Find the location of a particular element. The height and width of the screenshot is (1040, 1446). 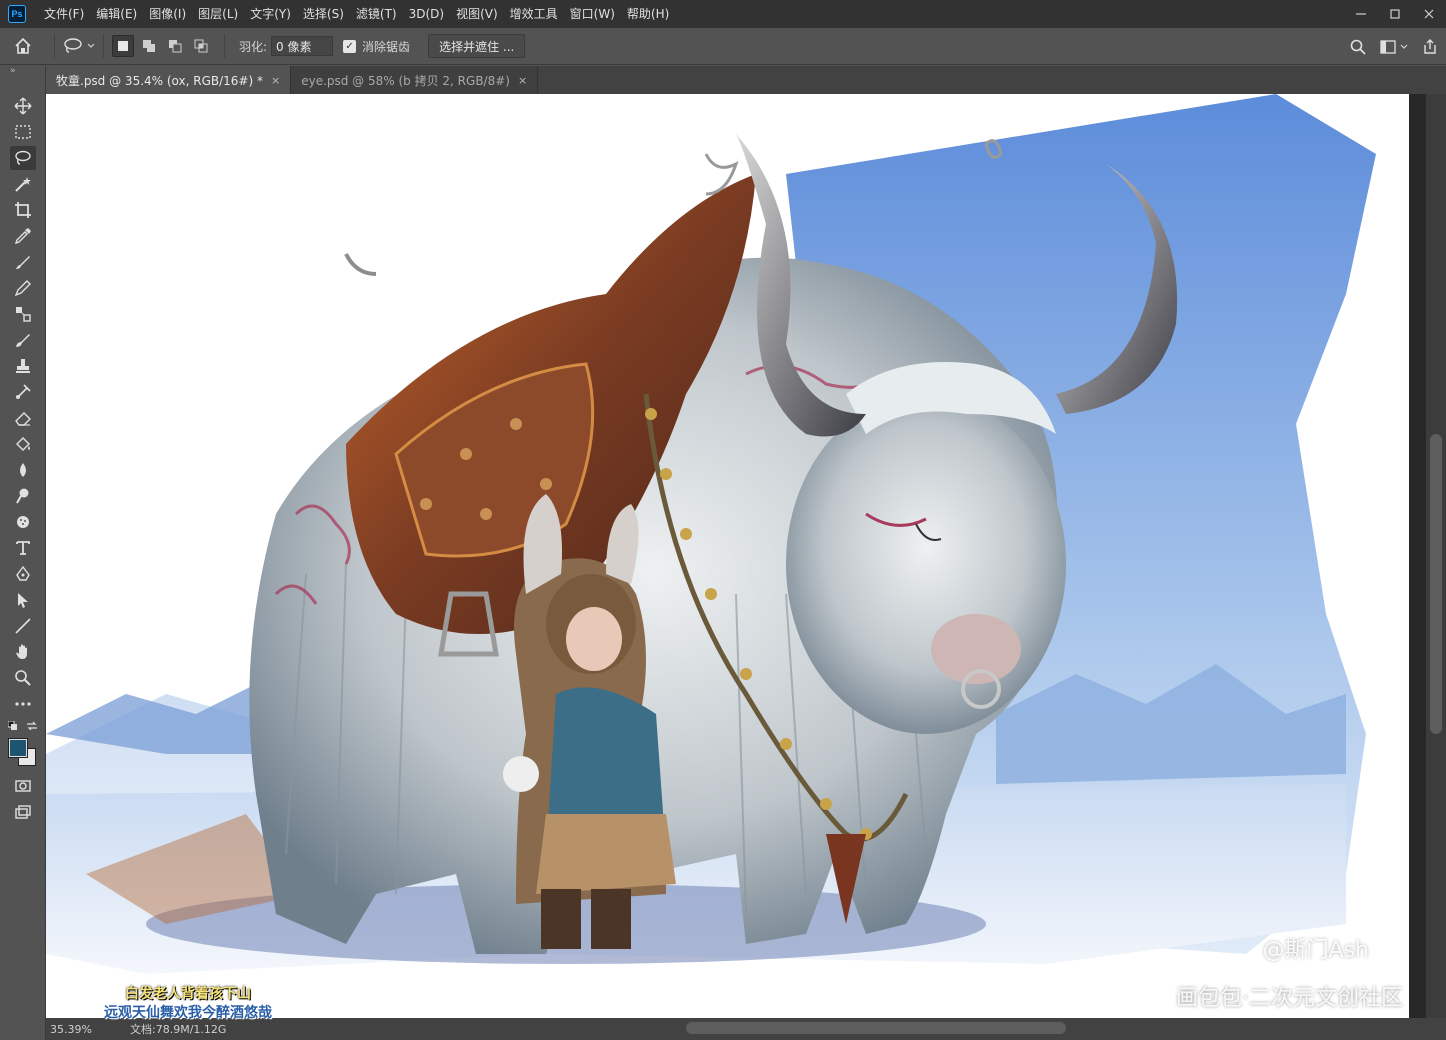

art-history-brush-tool-icon is located at coordinates (23, 392).